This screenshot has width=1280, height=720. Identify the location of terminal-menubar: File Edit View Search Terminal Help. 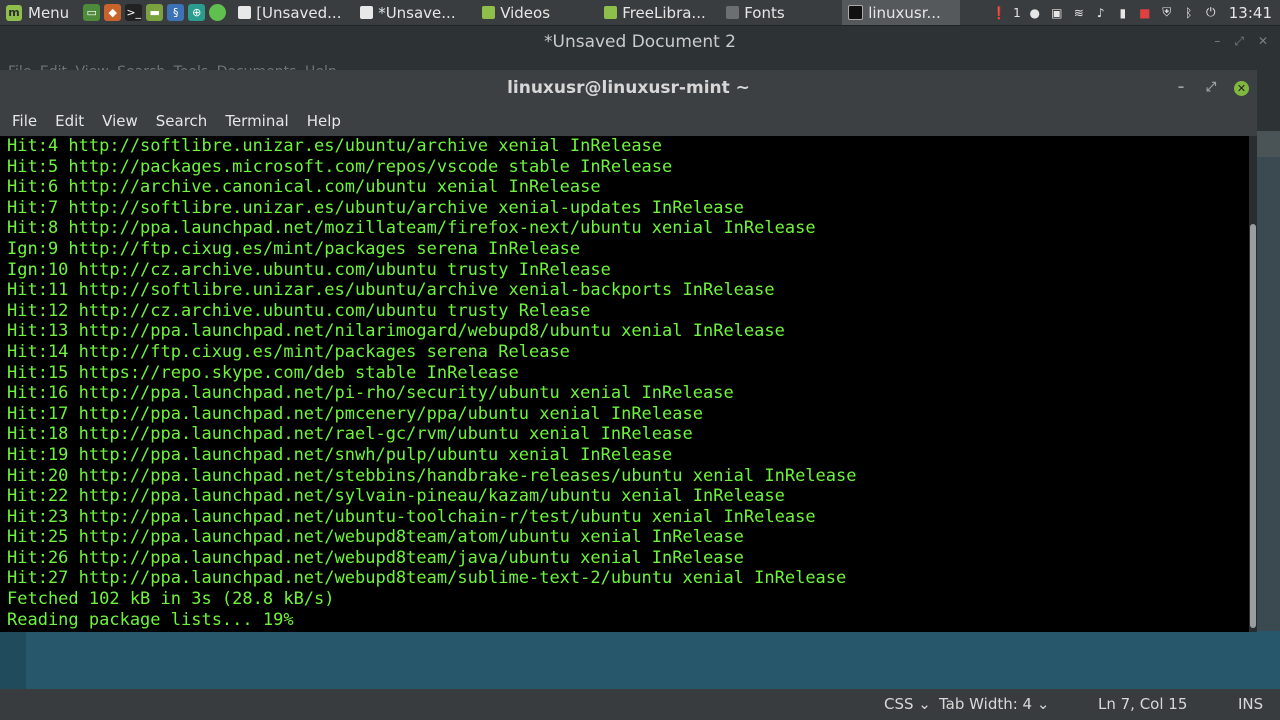
(628, 121).